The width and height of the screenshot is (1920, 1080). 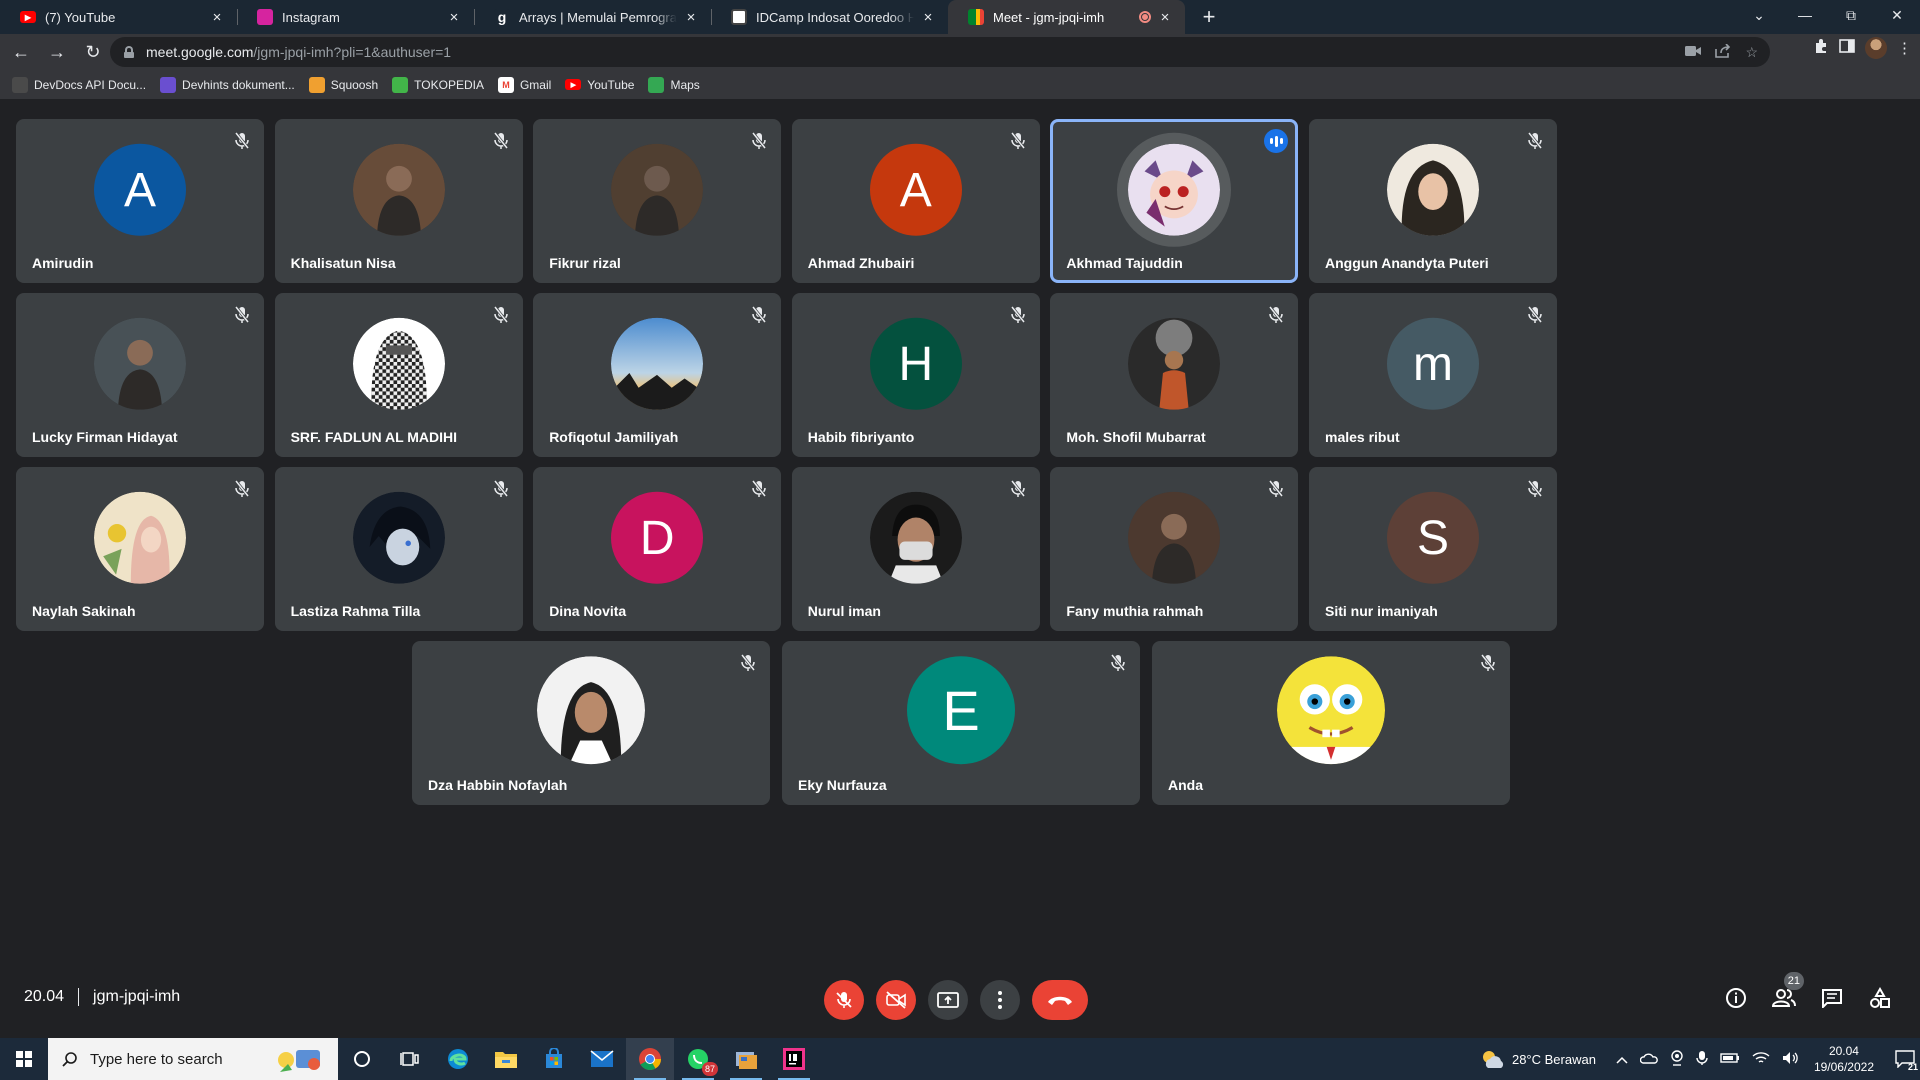 I want to click on devhints-icon, so click(x=168, y=84).